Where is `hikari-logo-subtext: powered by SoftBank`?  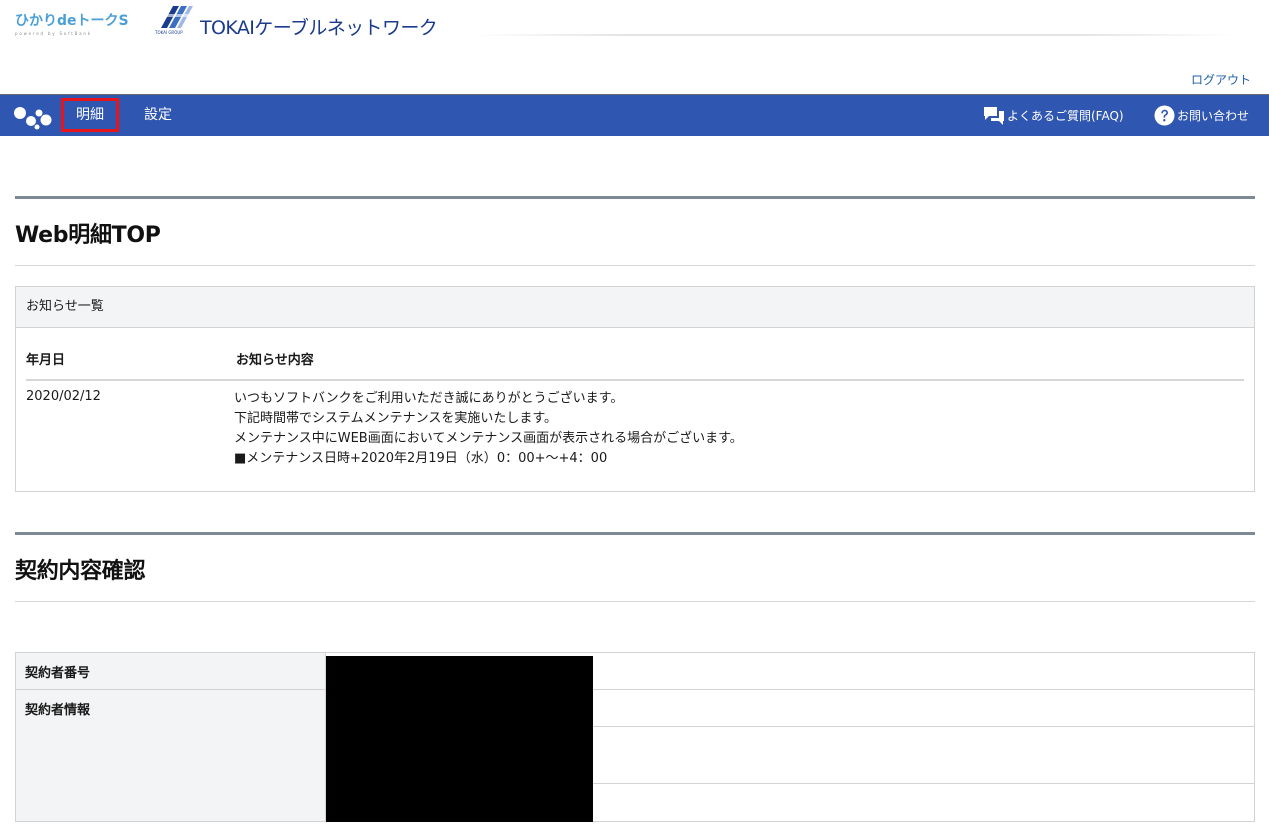
hikari-logo-subtext: powered by SoftBank is located at coordinates (53, 33).